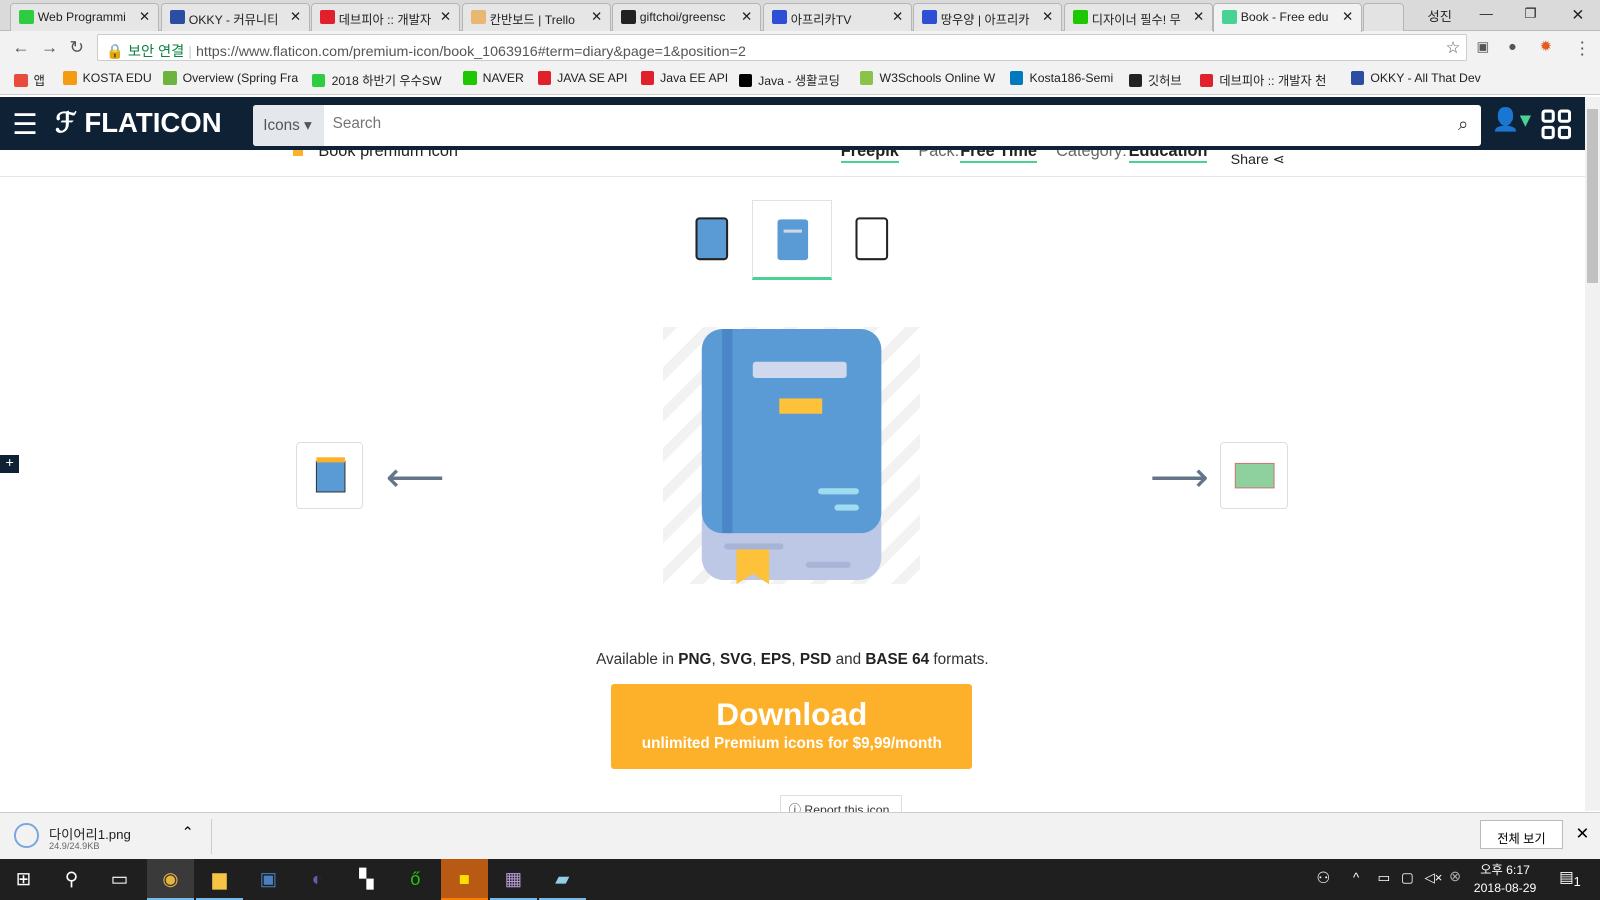 Image resolution: width=1600 pixels, height=900 pixels. What do you see at coordinates (869, 156) in the screenshot?
I see `author-link: Freepik` at bounding box center [869, 156].